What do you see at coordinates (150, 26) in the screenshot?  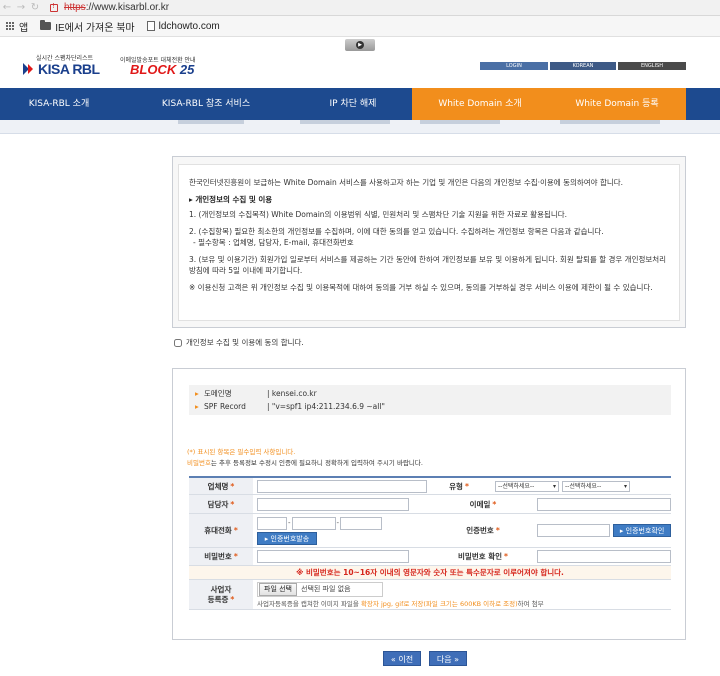 I see `page-icon` at bounding box center [150, 26].